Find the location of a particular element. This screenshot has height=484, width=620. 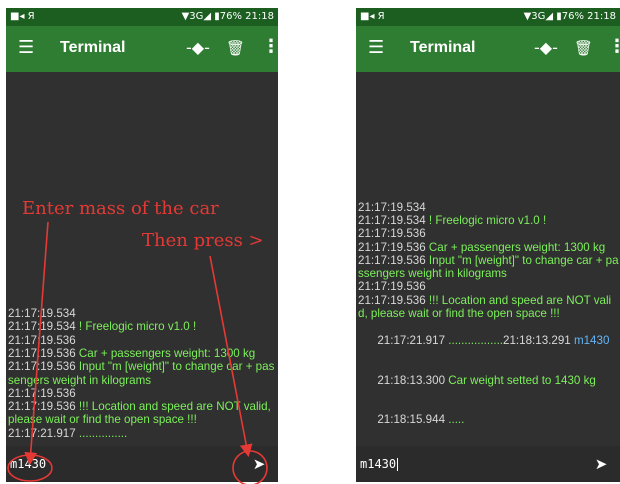

log-timestamp: 21:18:13.300 is located at coordinates (411, 380).